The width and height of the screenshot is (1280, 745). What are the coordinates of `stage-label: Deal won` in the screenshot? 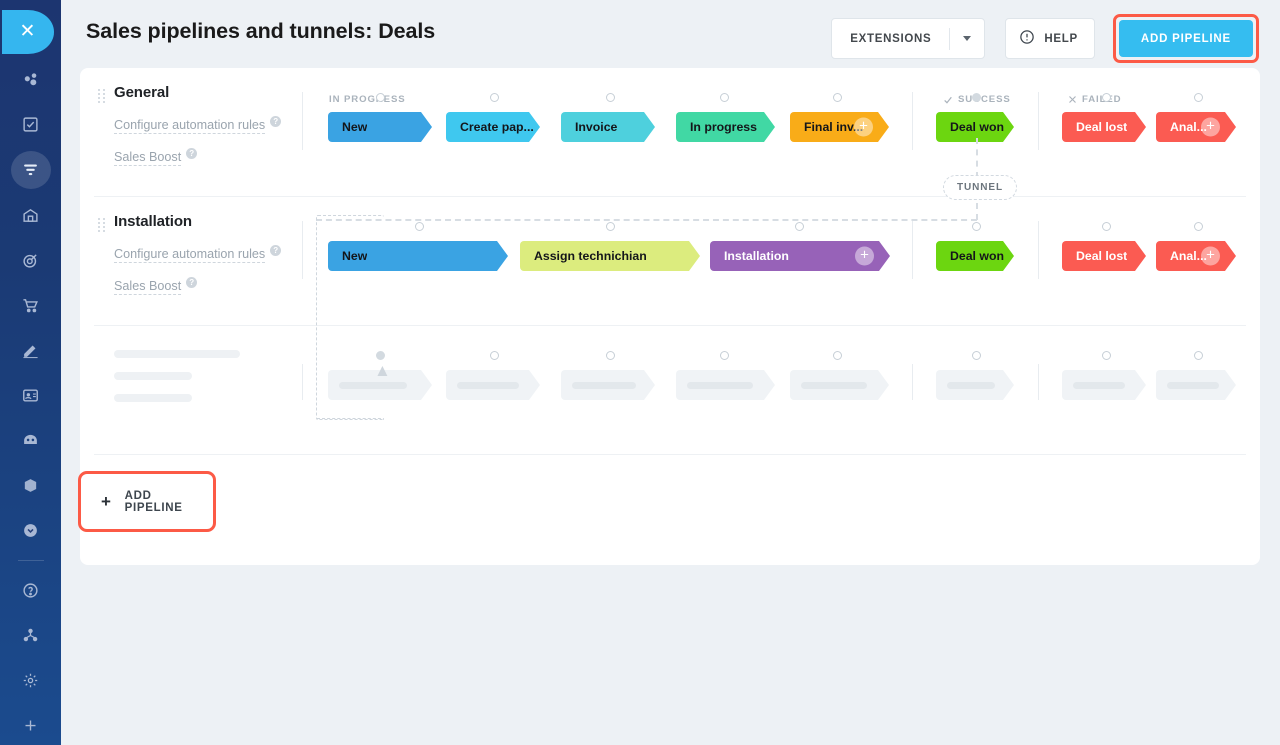 It's located at (977, 127).